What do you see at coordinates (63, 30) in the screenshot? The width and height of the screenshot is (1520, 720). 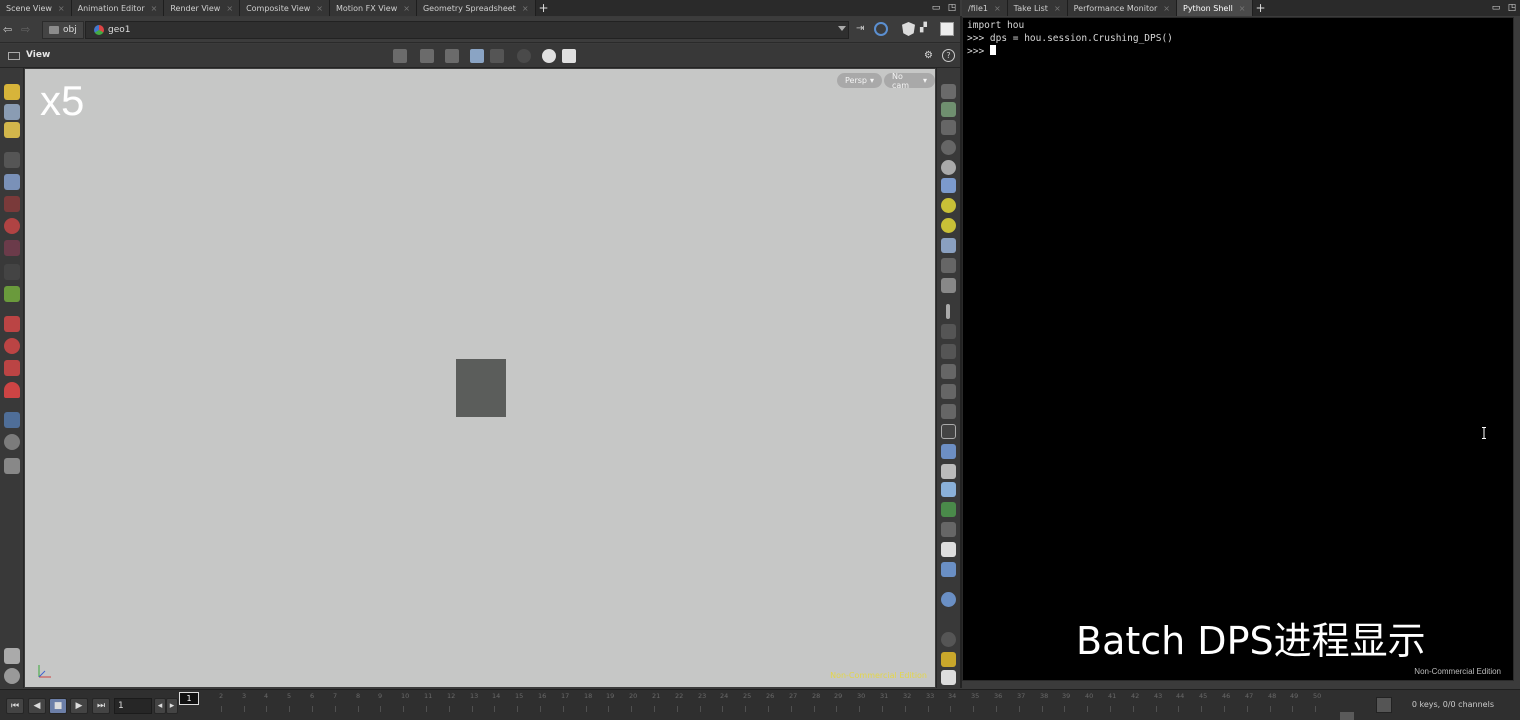 I see `breadcrumb-obj: obj` at bounding box center [63, 30].